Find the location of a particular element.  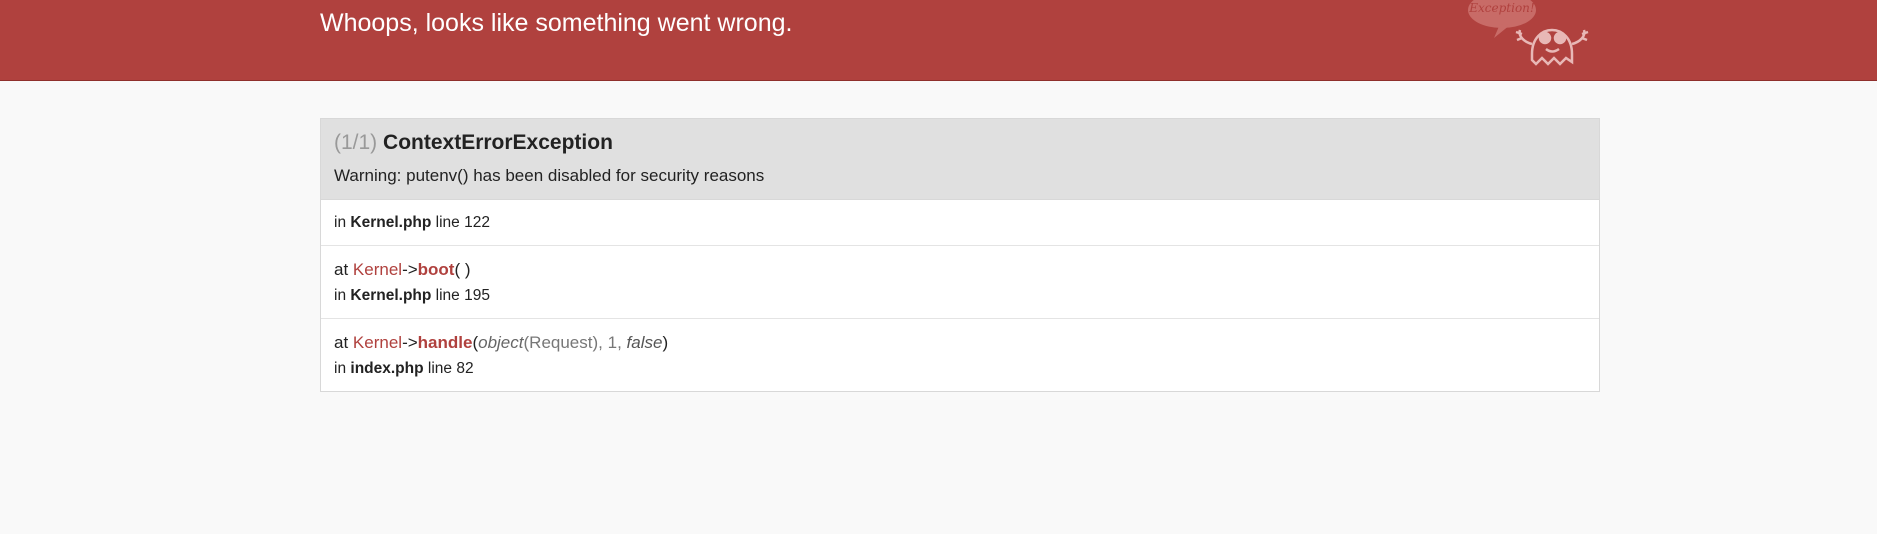

arg-type: object is located at coordinates (501, 342).